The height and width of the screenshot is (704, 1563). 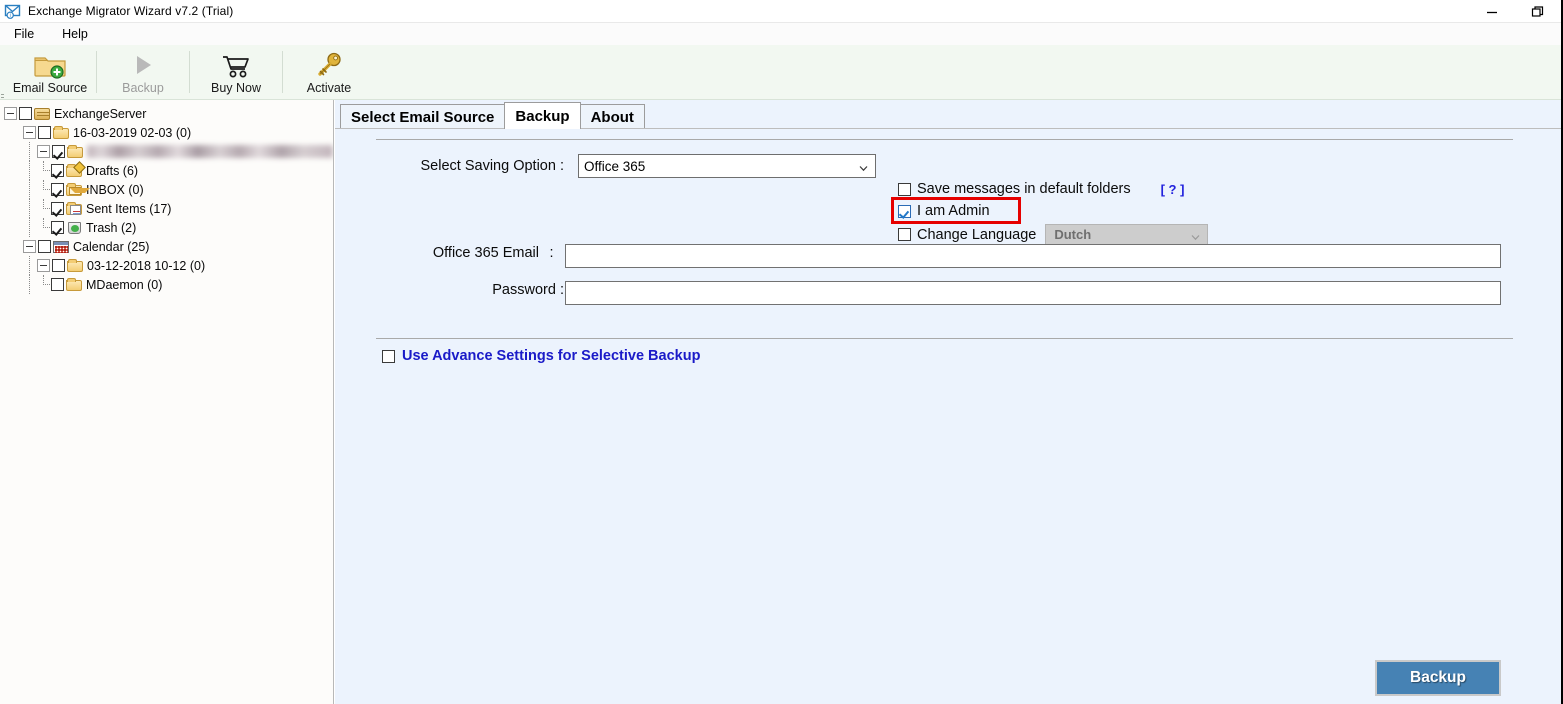 What do you see at coordinates (904, 189) in the screenshot?
I see `save-default-folders-checkbox` at bounding box center [904, 189].